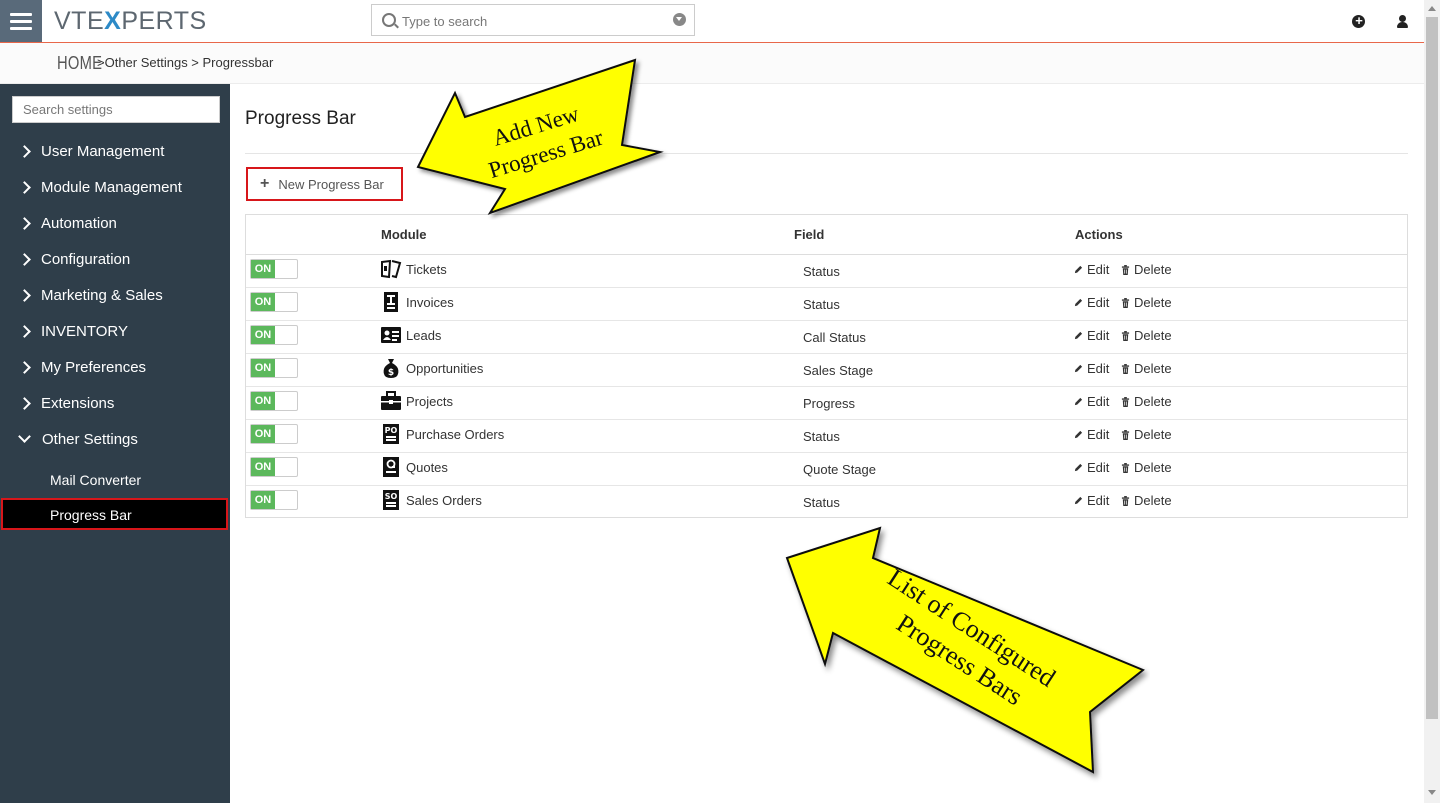 The width and height of the screenshot is (1440, 803). What do you see at coordinates (265, 183) in the screenshot?
I see `plus-icon: +` at bounding box center [265, 183].